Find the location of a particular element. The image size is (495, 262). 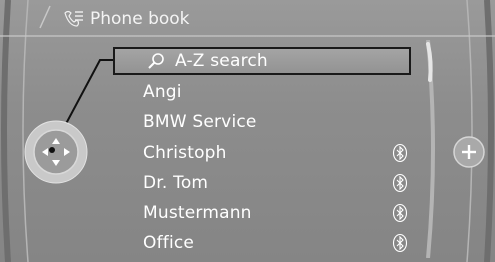

list-item: Mustermann is located at coordinates (278, 213).